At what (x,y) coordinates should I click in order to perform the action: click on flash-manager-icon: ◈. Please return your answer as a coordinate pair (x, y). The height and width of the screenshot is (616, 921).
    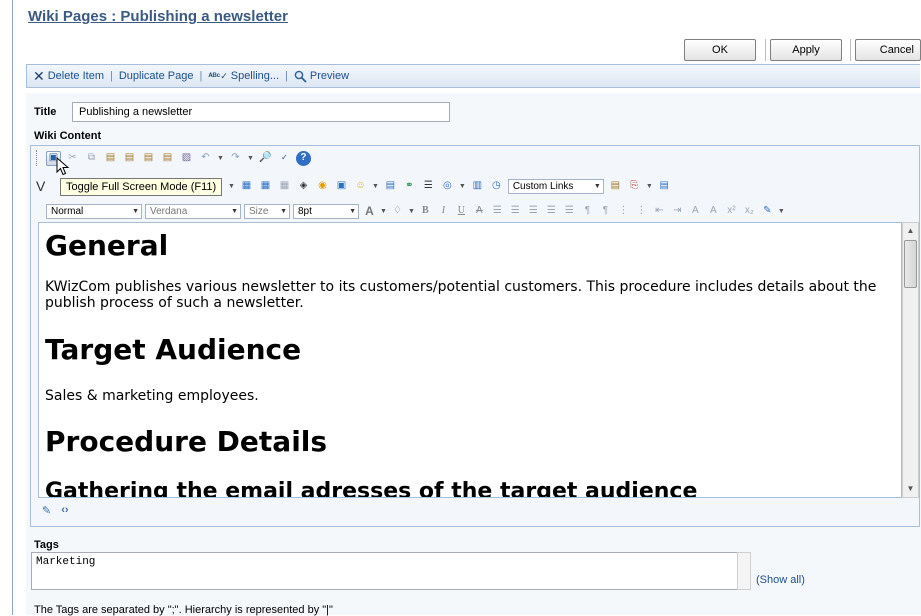
    Looking at the image, I should click on (303, 186).